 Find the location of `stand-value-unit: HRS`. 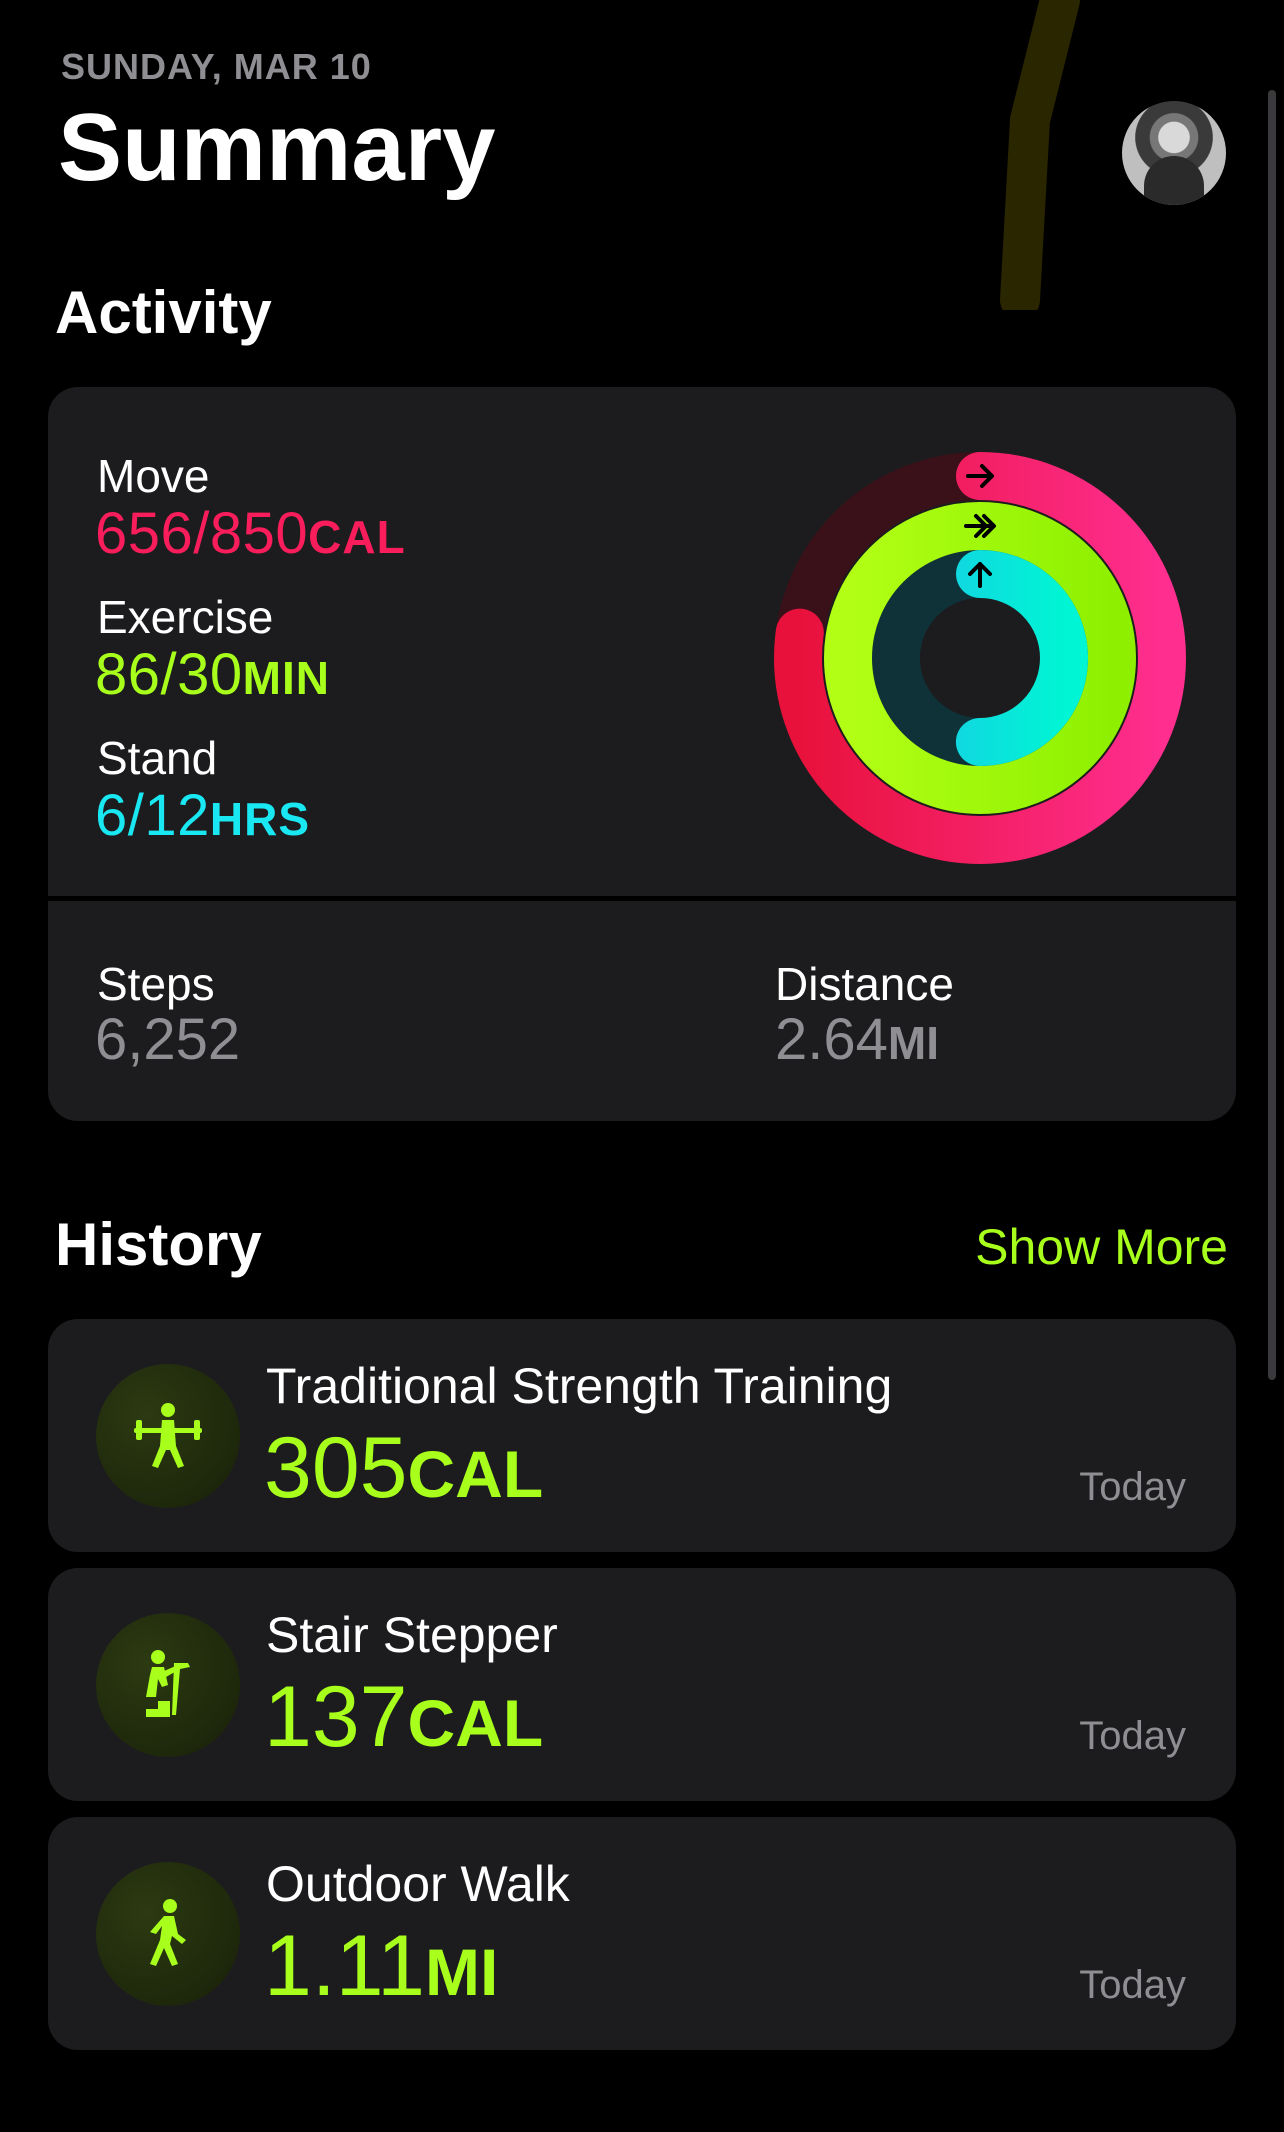

stand-value-unit: HRS is located at coordinates (260, 819).